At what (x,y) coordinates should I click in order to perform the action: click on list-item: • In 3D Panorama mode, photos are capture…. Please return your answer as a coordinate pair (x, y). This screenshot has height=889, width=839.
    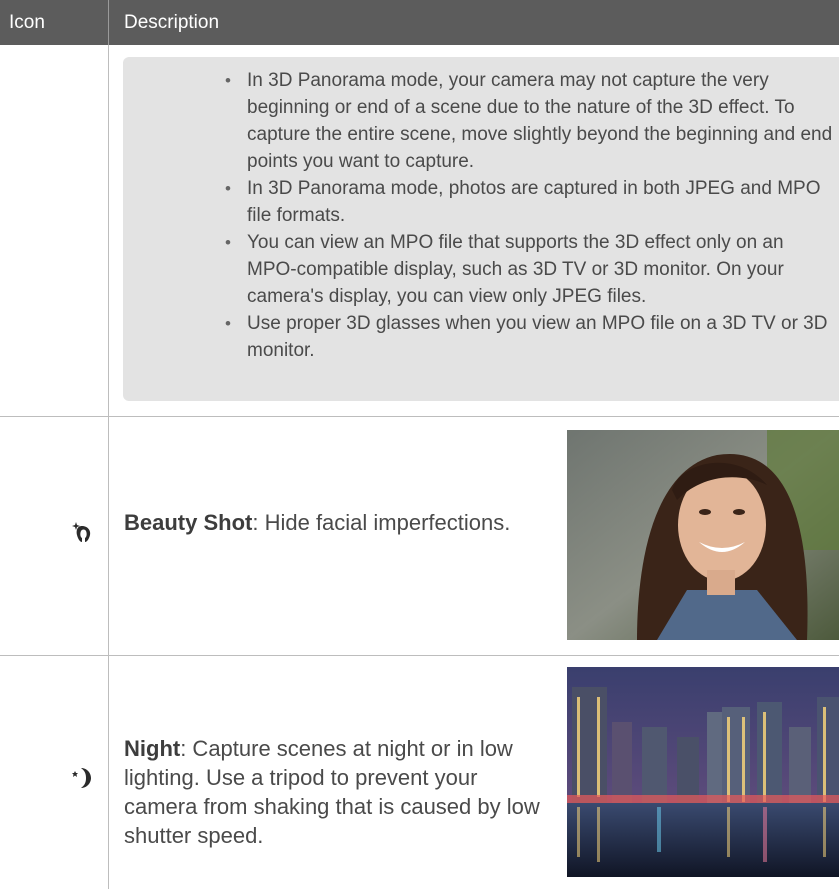
    Looking at the image, I should click on (523, 202).